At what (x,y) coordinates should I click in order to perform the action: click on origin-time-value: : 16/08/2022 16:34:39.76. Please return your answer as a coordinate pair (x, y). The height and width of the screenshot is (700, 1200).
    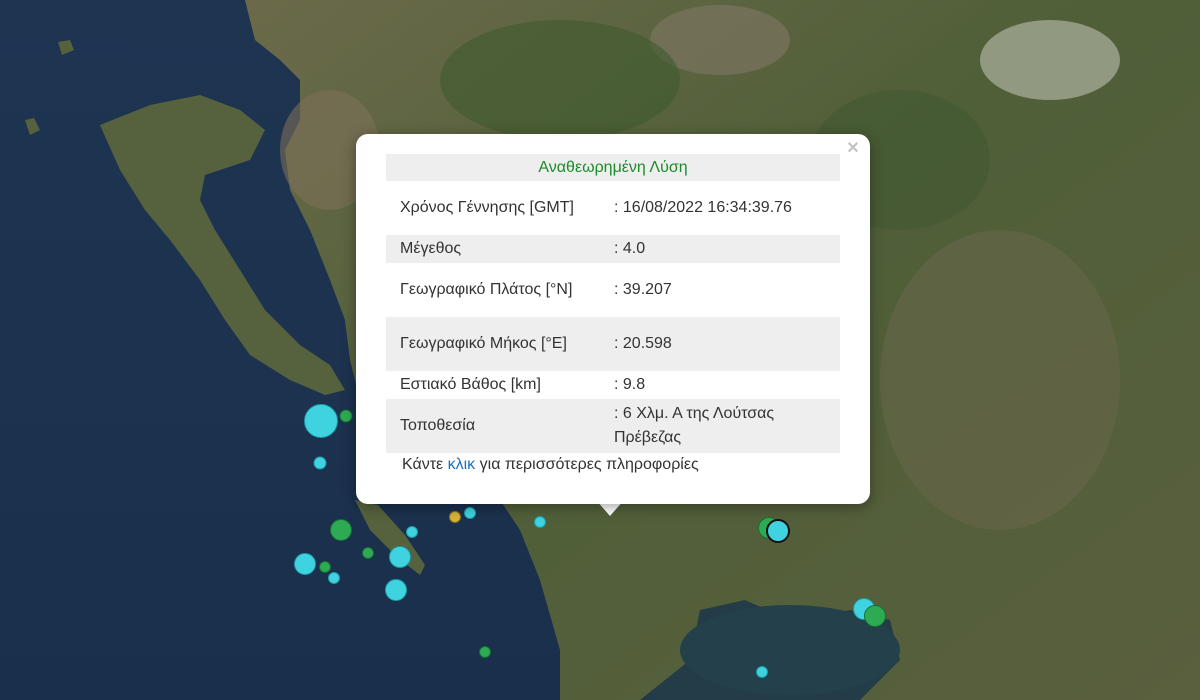
    Looking at the image, I should click on (703, 207).